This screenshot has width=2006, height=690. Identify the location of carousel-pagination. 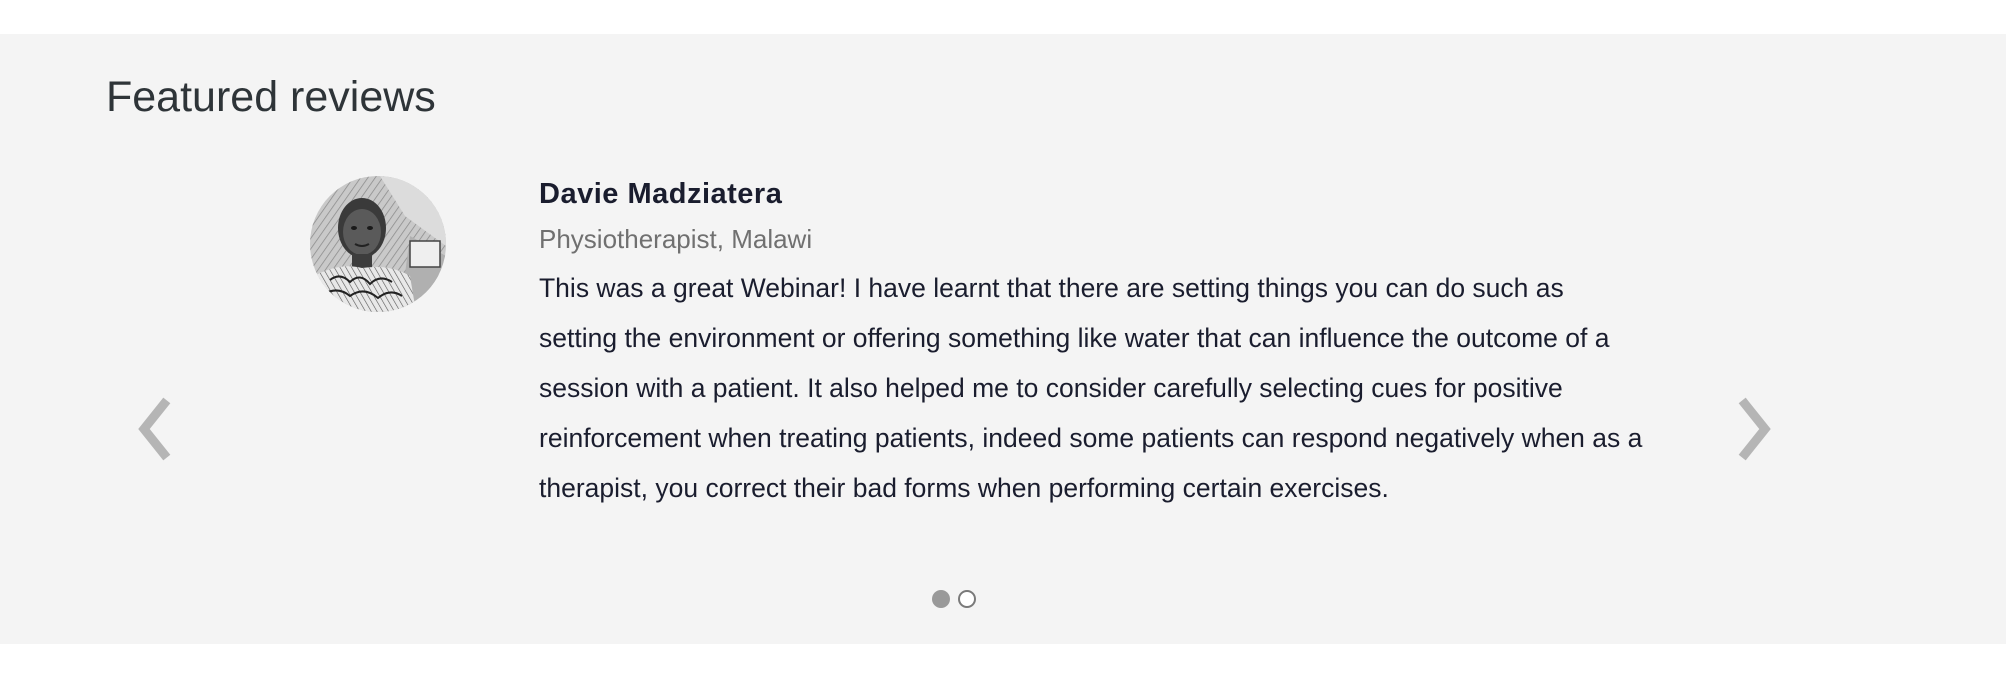
(954, 599).